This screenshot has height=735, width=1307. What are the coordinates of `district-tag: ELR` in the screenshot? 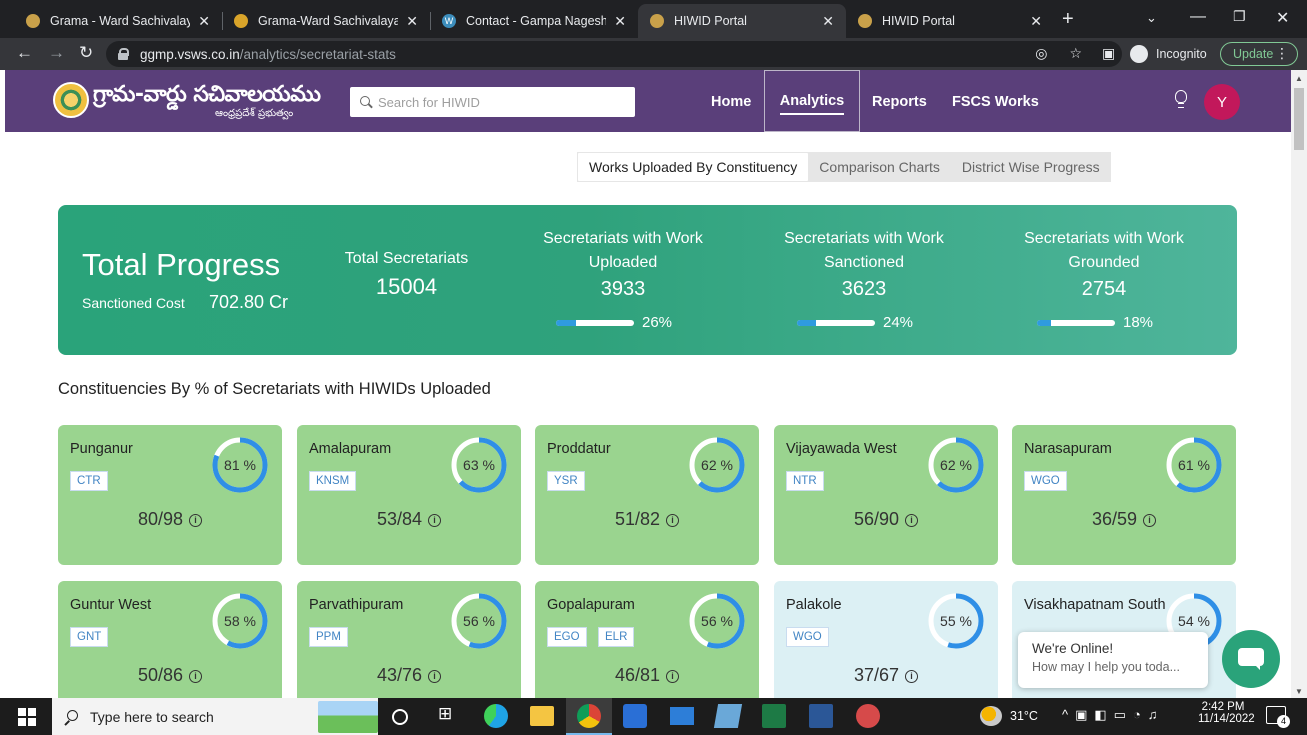 It's located at (616, 637).